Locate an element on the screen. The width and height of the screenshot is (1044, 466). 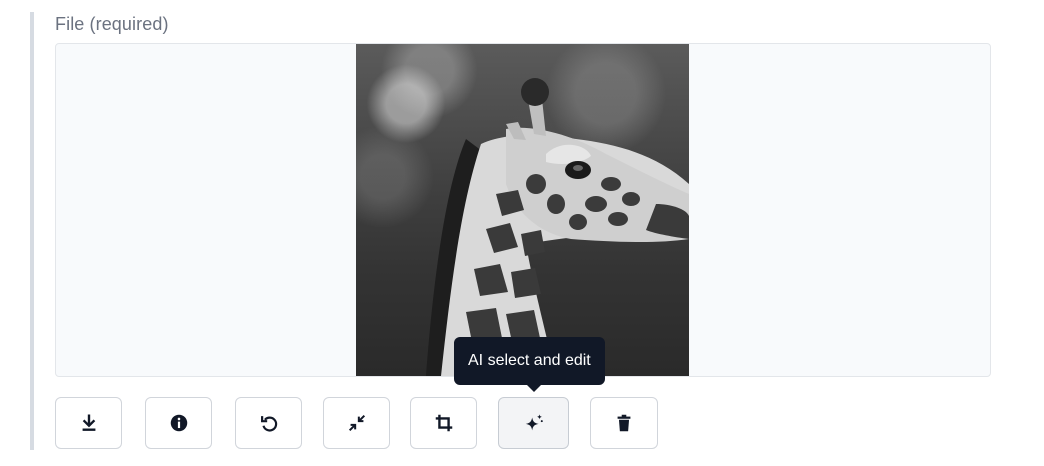
tooltip-arrow is located at coordinates (534, 388).